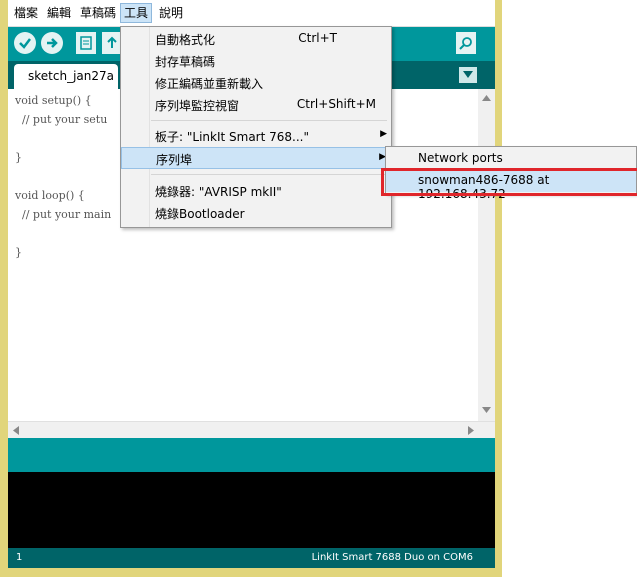 This screenshot has height=577, width=637. I want to click on new-file-icon, so click(86, 43).